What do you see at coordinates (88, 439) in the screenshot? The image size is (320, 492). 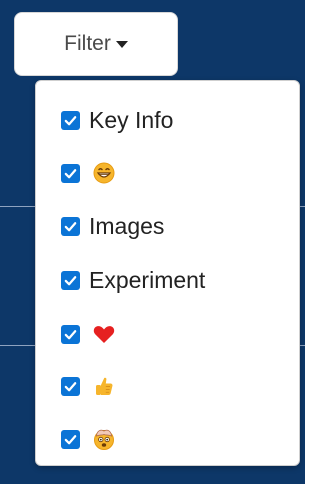 I see `filter-option-mind-blown` at bounding box center [88, 439].